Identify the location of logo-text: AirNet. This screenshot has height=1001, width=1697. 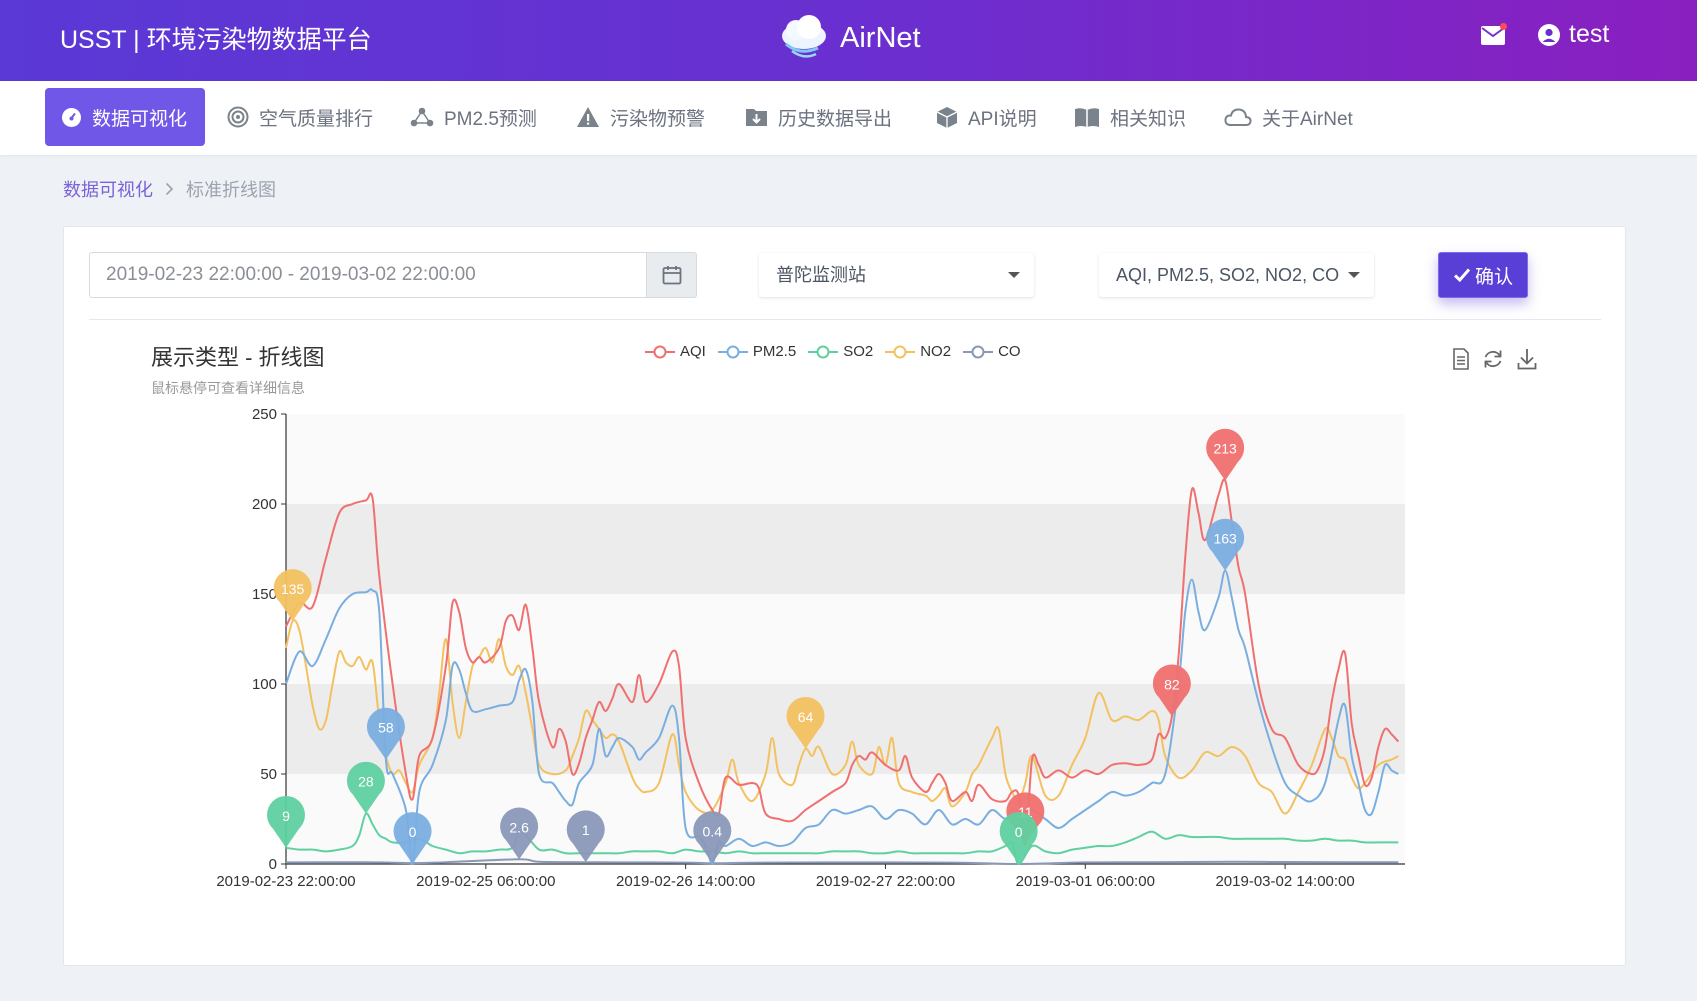
(880, 37).